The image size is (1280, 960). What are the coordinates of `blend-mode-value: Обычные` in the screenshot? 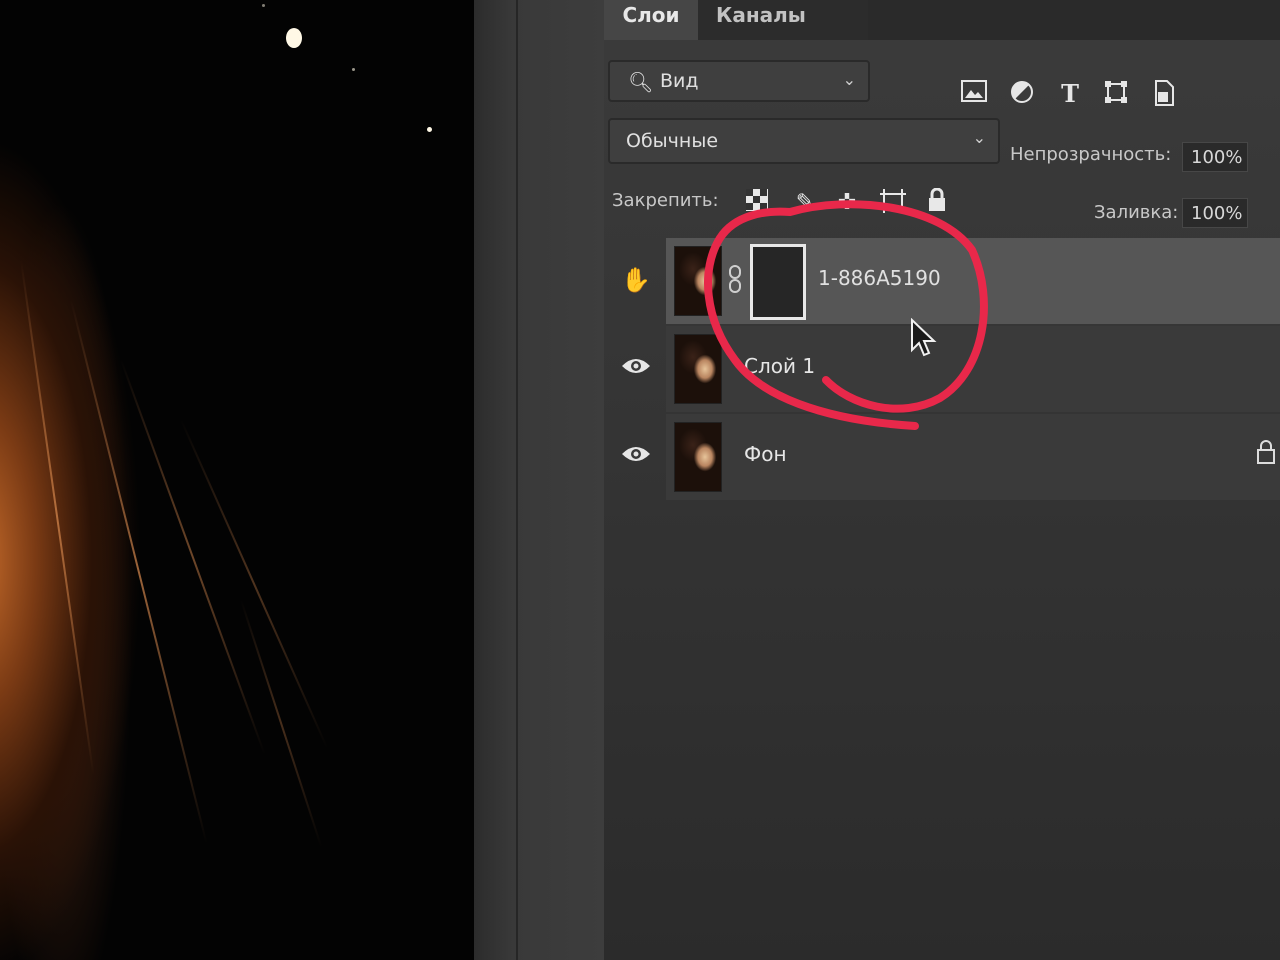 It's located at (672, 141).